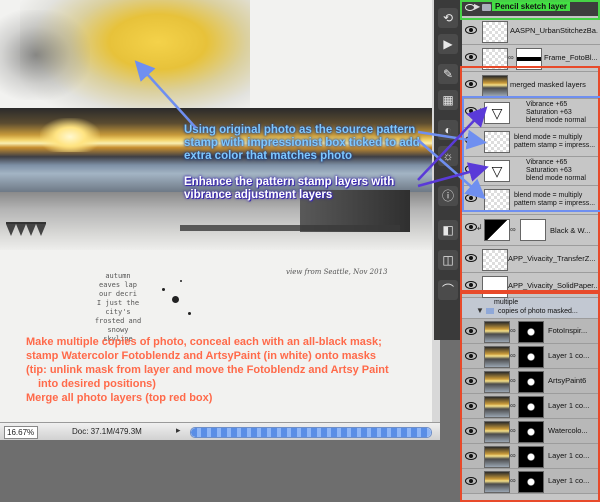 The image size is (600, 502). What do you see at coordinates (448, 74) in the screenshot?
I see `brush-icon: ✎` at bounding box center [448, 74].